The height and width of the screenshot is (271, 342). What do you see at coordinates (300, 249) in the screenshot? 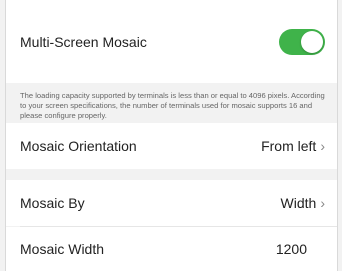
I see `mosaic-width-value: 1200` at bounding box center [300, 249].